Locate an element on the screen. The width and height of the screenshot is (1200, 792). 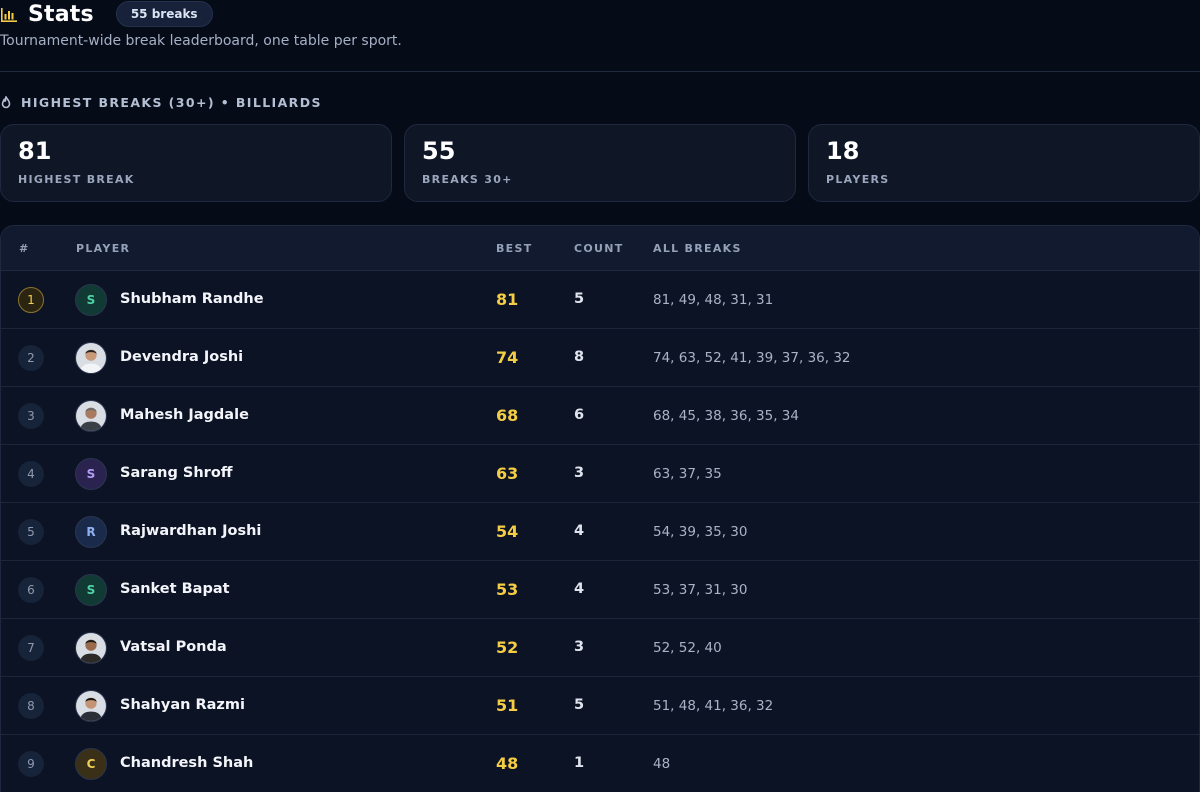
summary-label: BREAKS 30+ is located at coordinates (467, 179).